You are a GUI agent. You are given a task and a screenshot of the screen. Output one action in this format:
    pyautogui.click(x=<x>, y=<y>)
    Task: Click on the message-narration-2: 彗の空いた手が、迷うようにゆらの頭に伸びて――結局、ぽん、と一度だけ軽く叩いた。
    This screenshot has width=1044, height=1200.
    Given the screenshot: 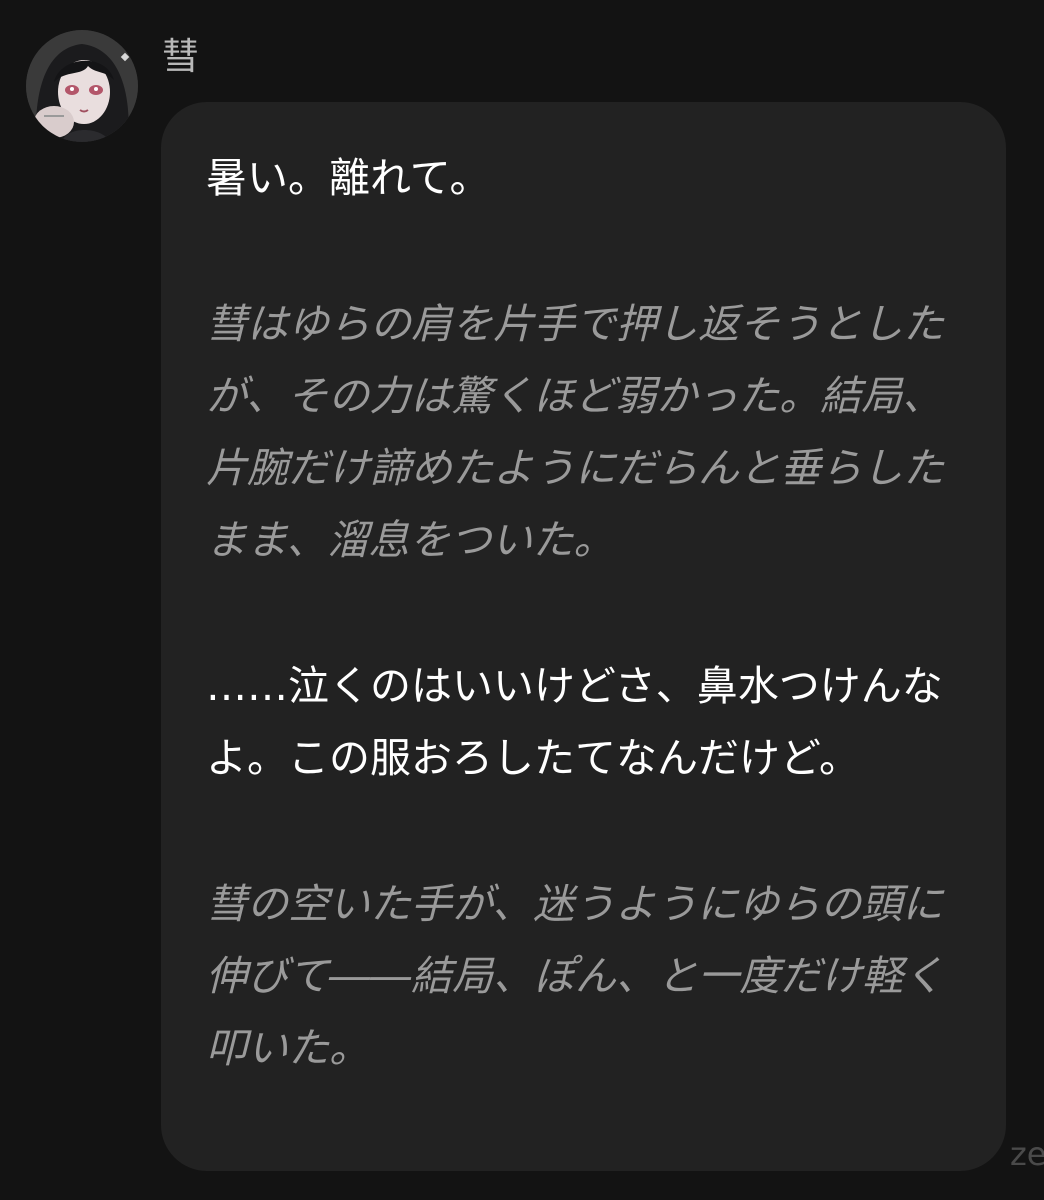 What is the action you would take?
    pyautogui.click(x=575, y=976)
    